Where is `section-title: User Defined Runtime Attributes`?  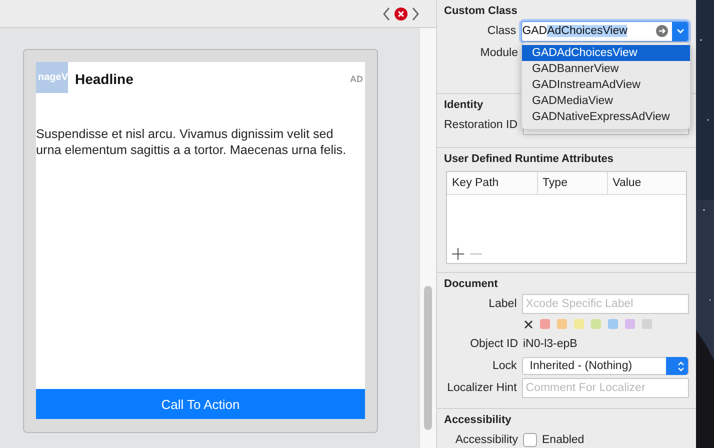 section-title: User Defined Runtime Attributes is located at coordinates (529, 159).